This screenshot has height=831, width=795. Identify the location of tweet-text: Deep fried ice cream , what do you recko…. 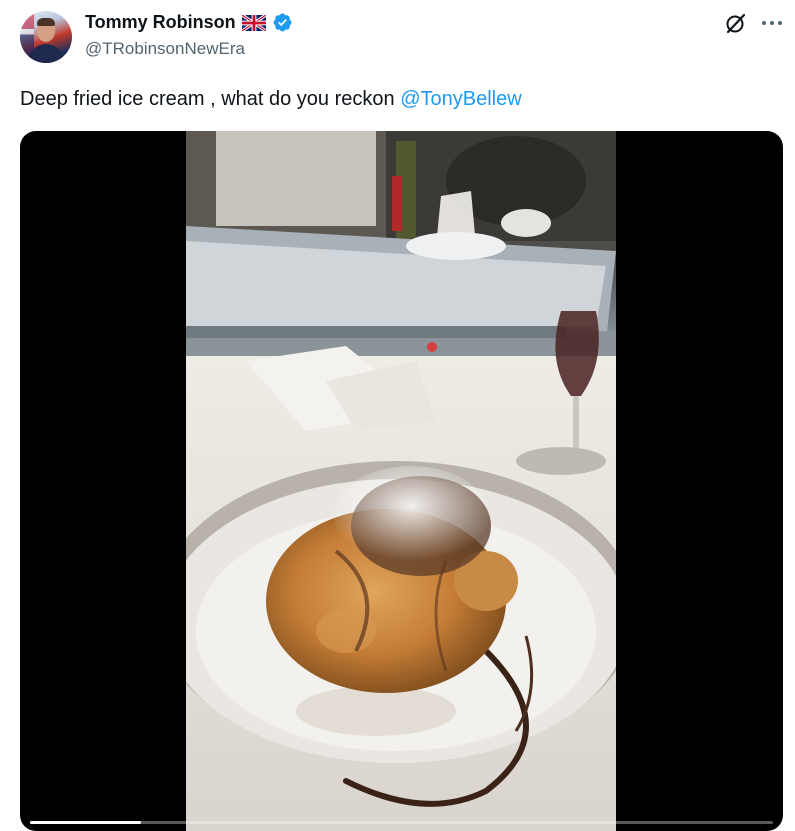
(271, 99).